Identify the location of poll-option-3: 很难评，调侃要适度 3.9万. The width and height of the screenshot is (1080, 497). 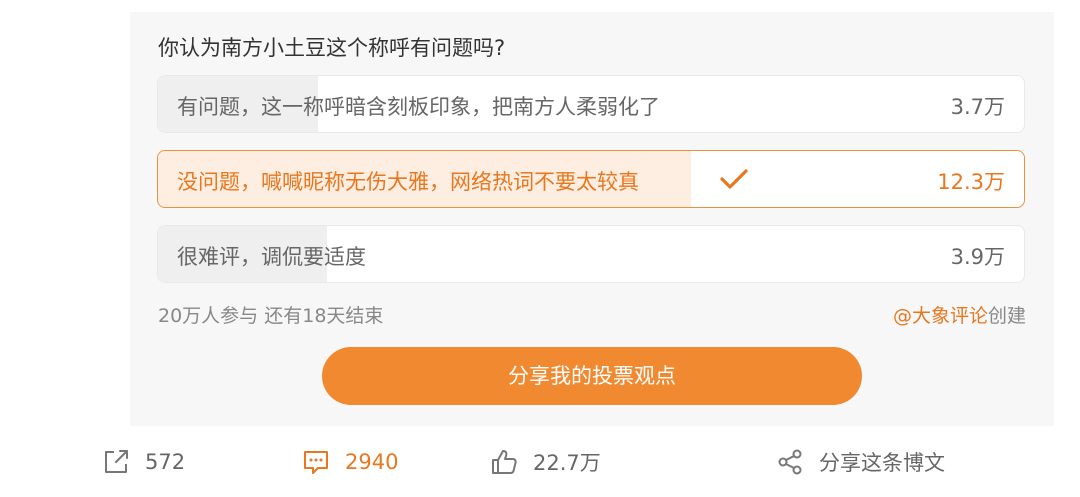
(591, 254).